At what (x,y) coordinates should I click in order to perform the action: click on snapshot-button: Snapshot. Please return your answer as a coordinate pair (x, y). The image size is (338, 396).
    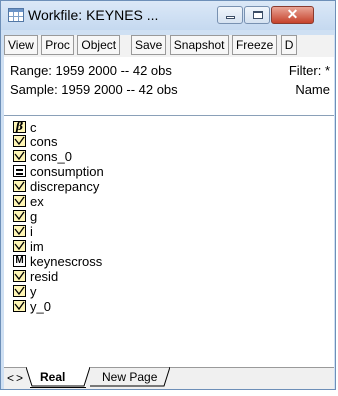
    Looking at the image, I should click on (199, 45).